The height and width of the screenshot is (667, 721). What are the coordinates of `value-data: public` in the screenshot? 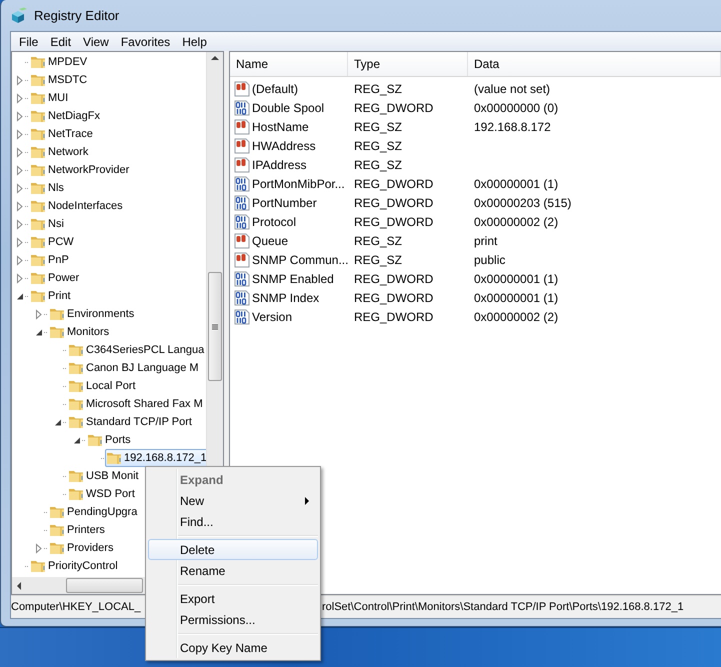 It's located at (489, 259).